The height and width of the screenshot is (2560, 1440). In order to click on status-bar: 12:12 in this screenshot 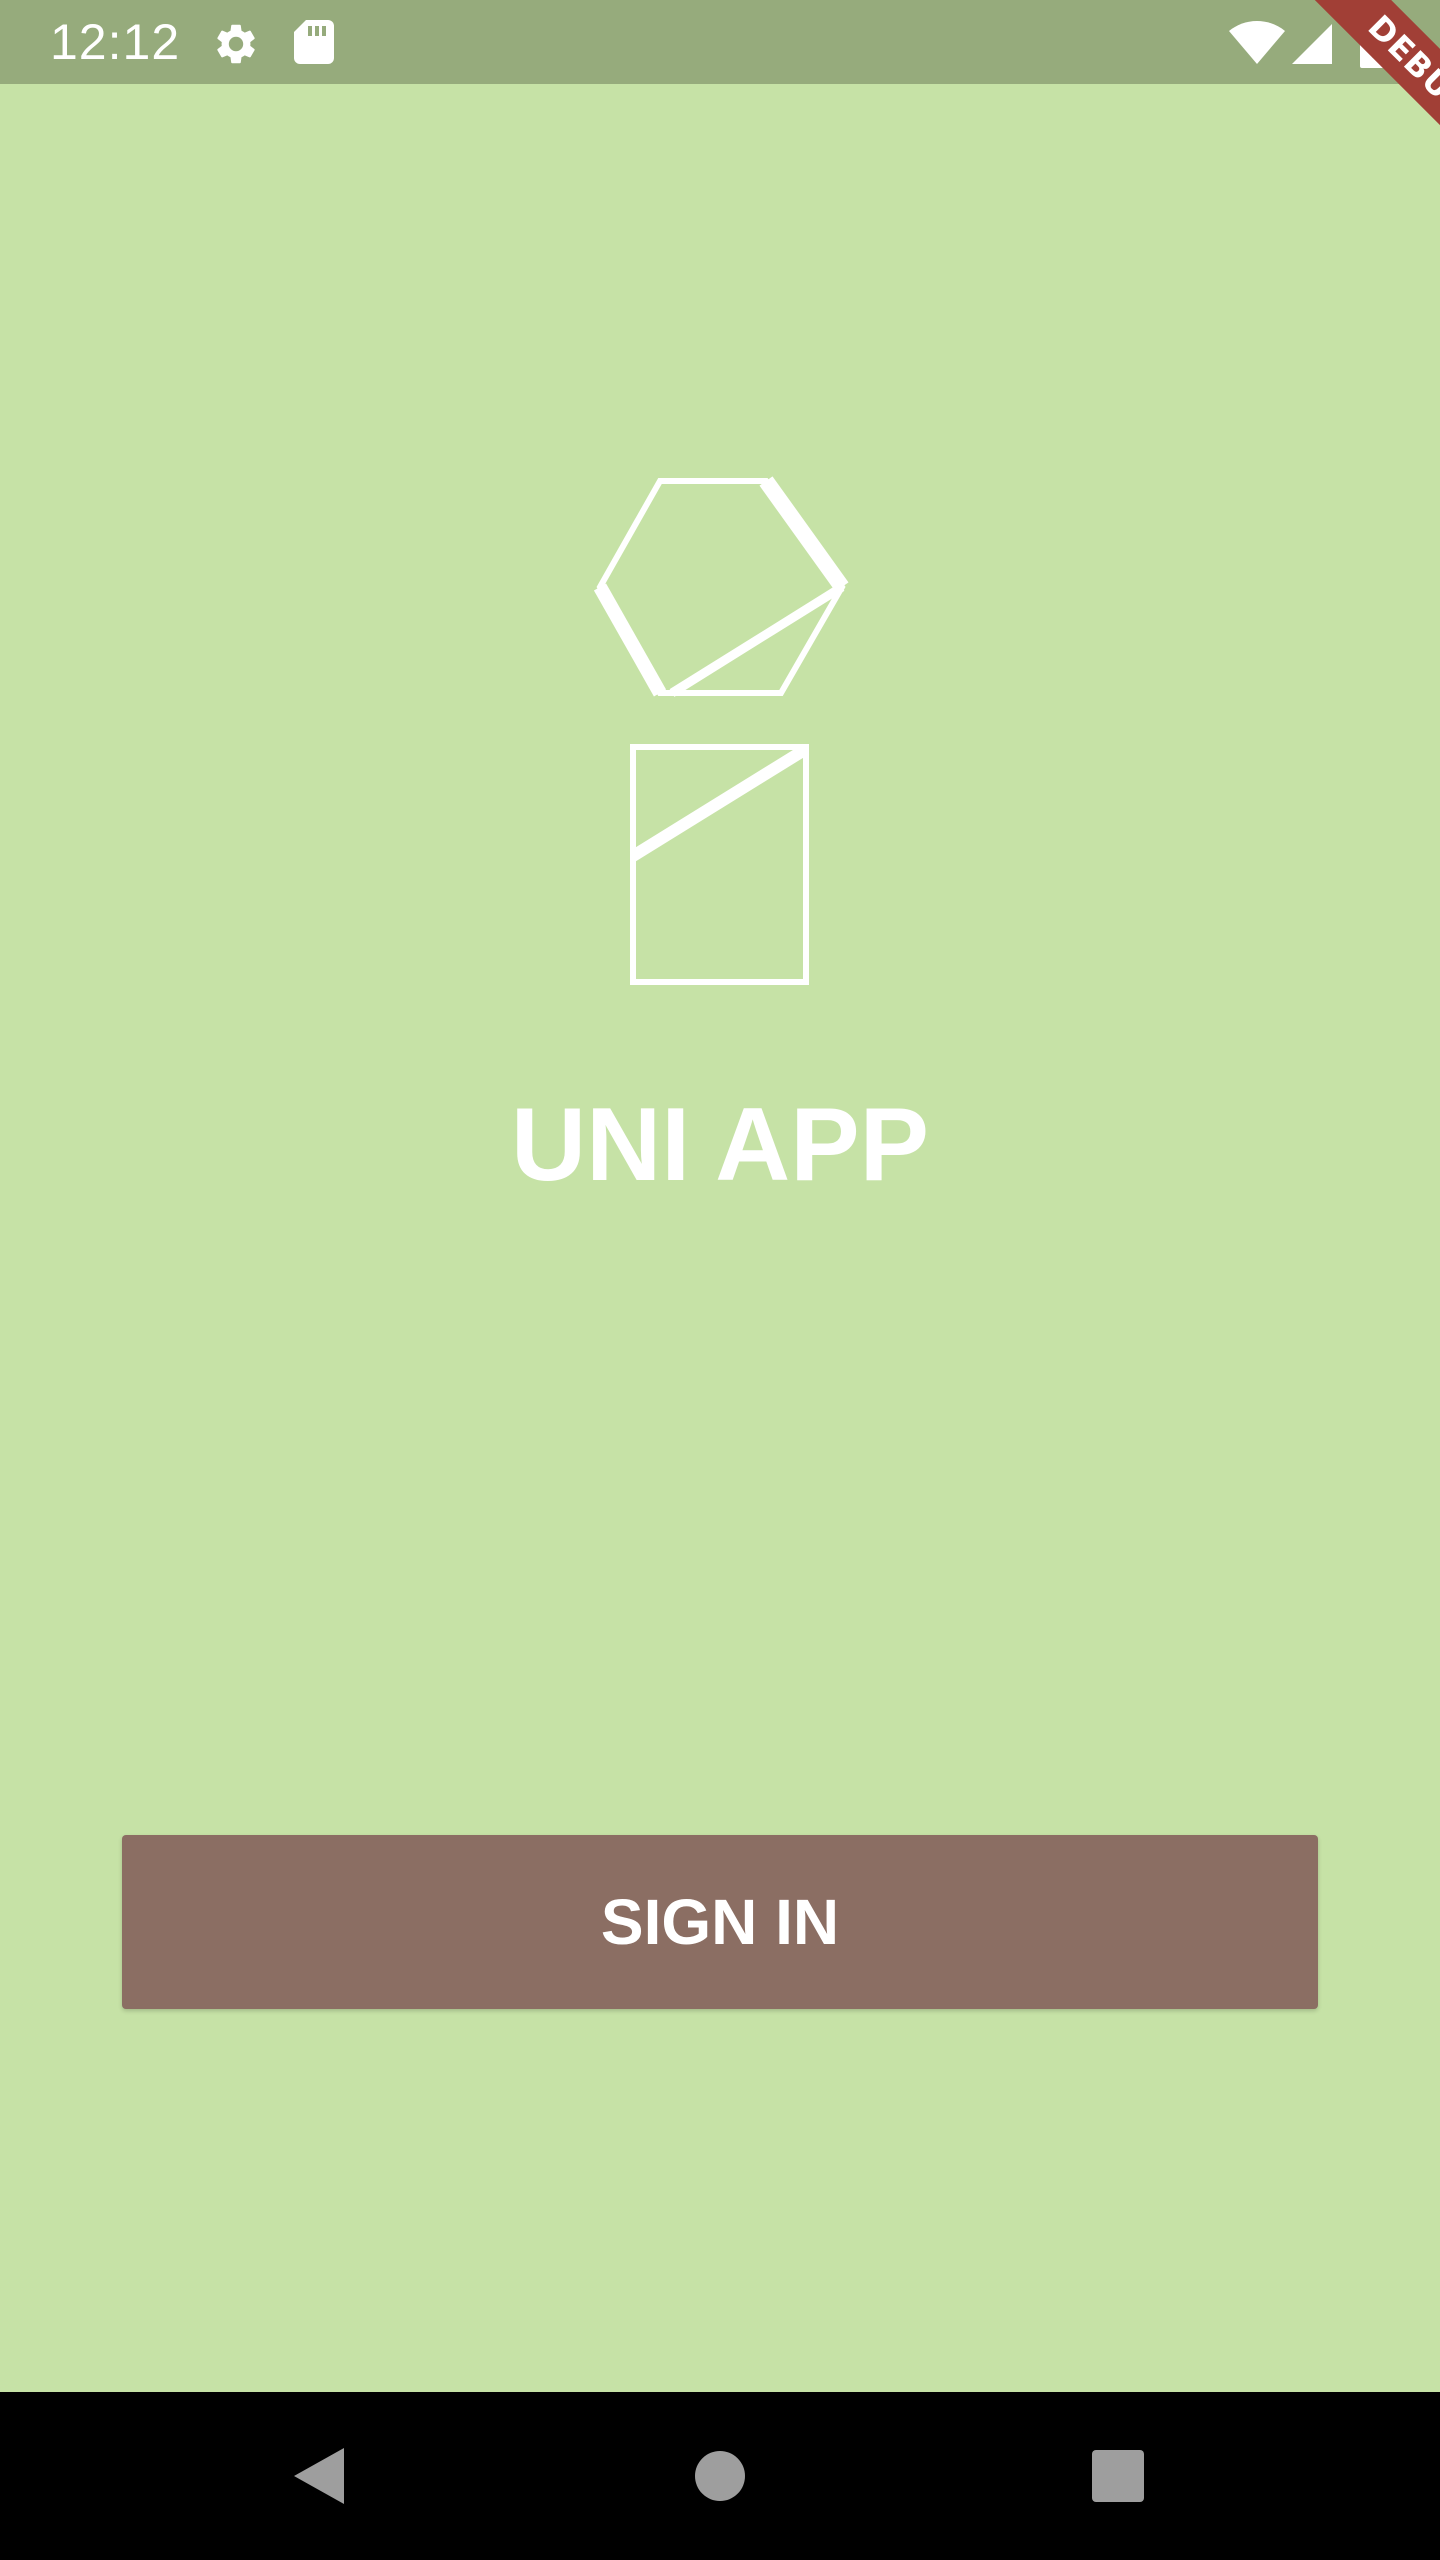, I will do `click(720, 42)`.